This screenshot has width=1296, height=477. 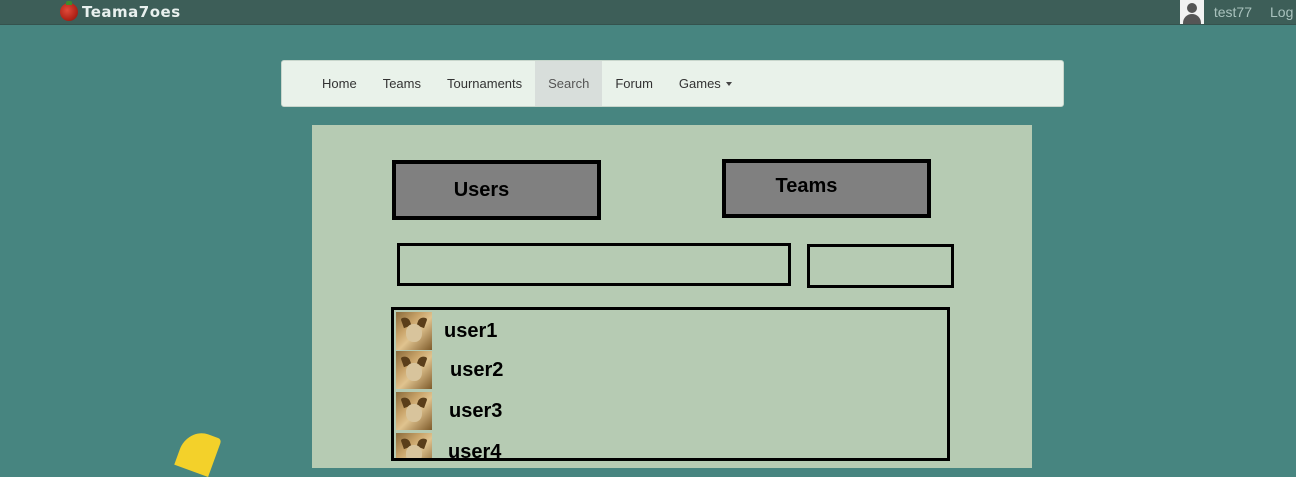 I want to click on logo-text: Teama7oes, so click(x=131, y=12).